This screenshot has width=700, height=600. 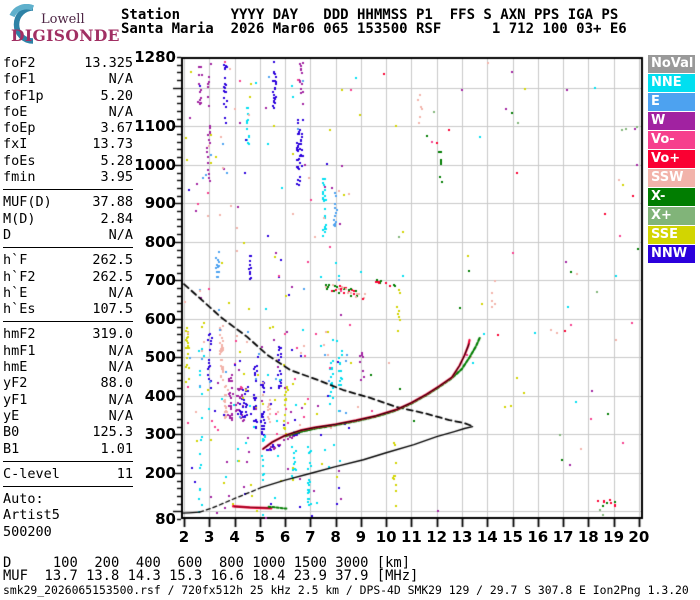 I want to click on x-tick-label: 5, so click(x=260, y=537).